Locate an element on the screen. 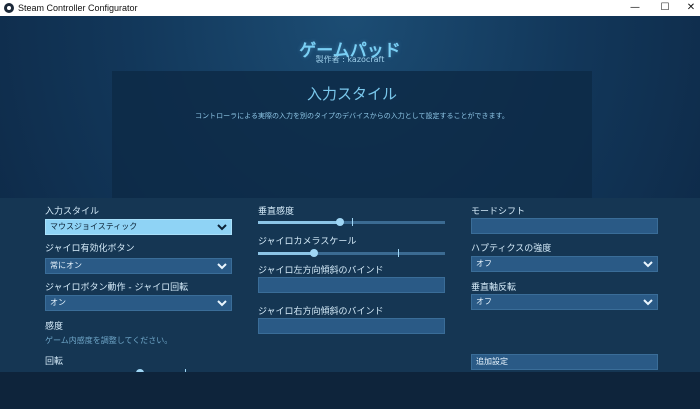 The height and width of the screenshot is (409, 700). mode-shift-binding is located at coordinates (564, 226).